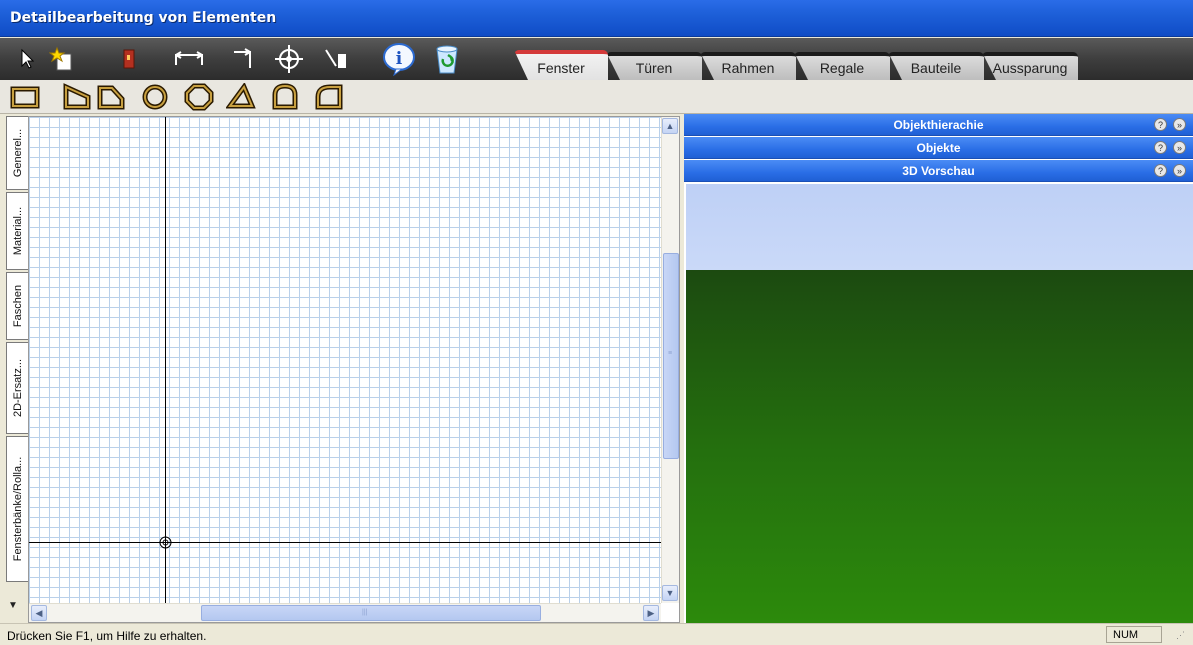 The width and height of the screenshot is (1193, 645). I want to click on tab-regale: Regale, so click(842, 66).